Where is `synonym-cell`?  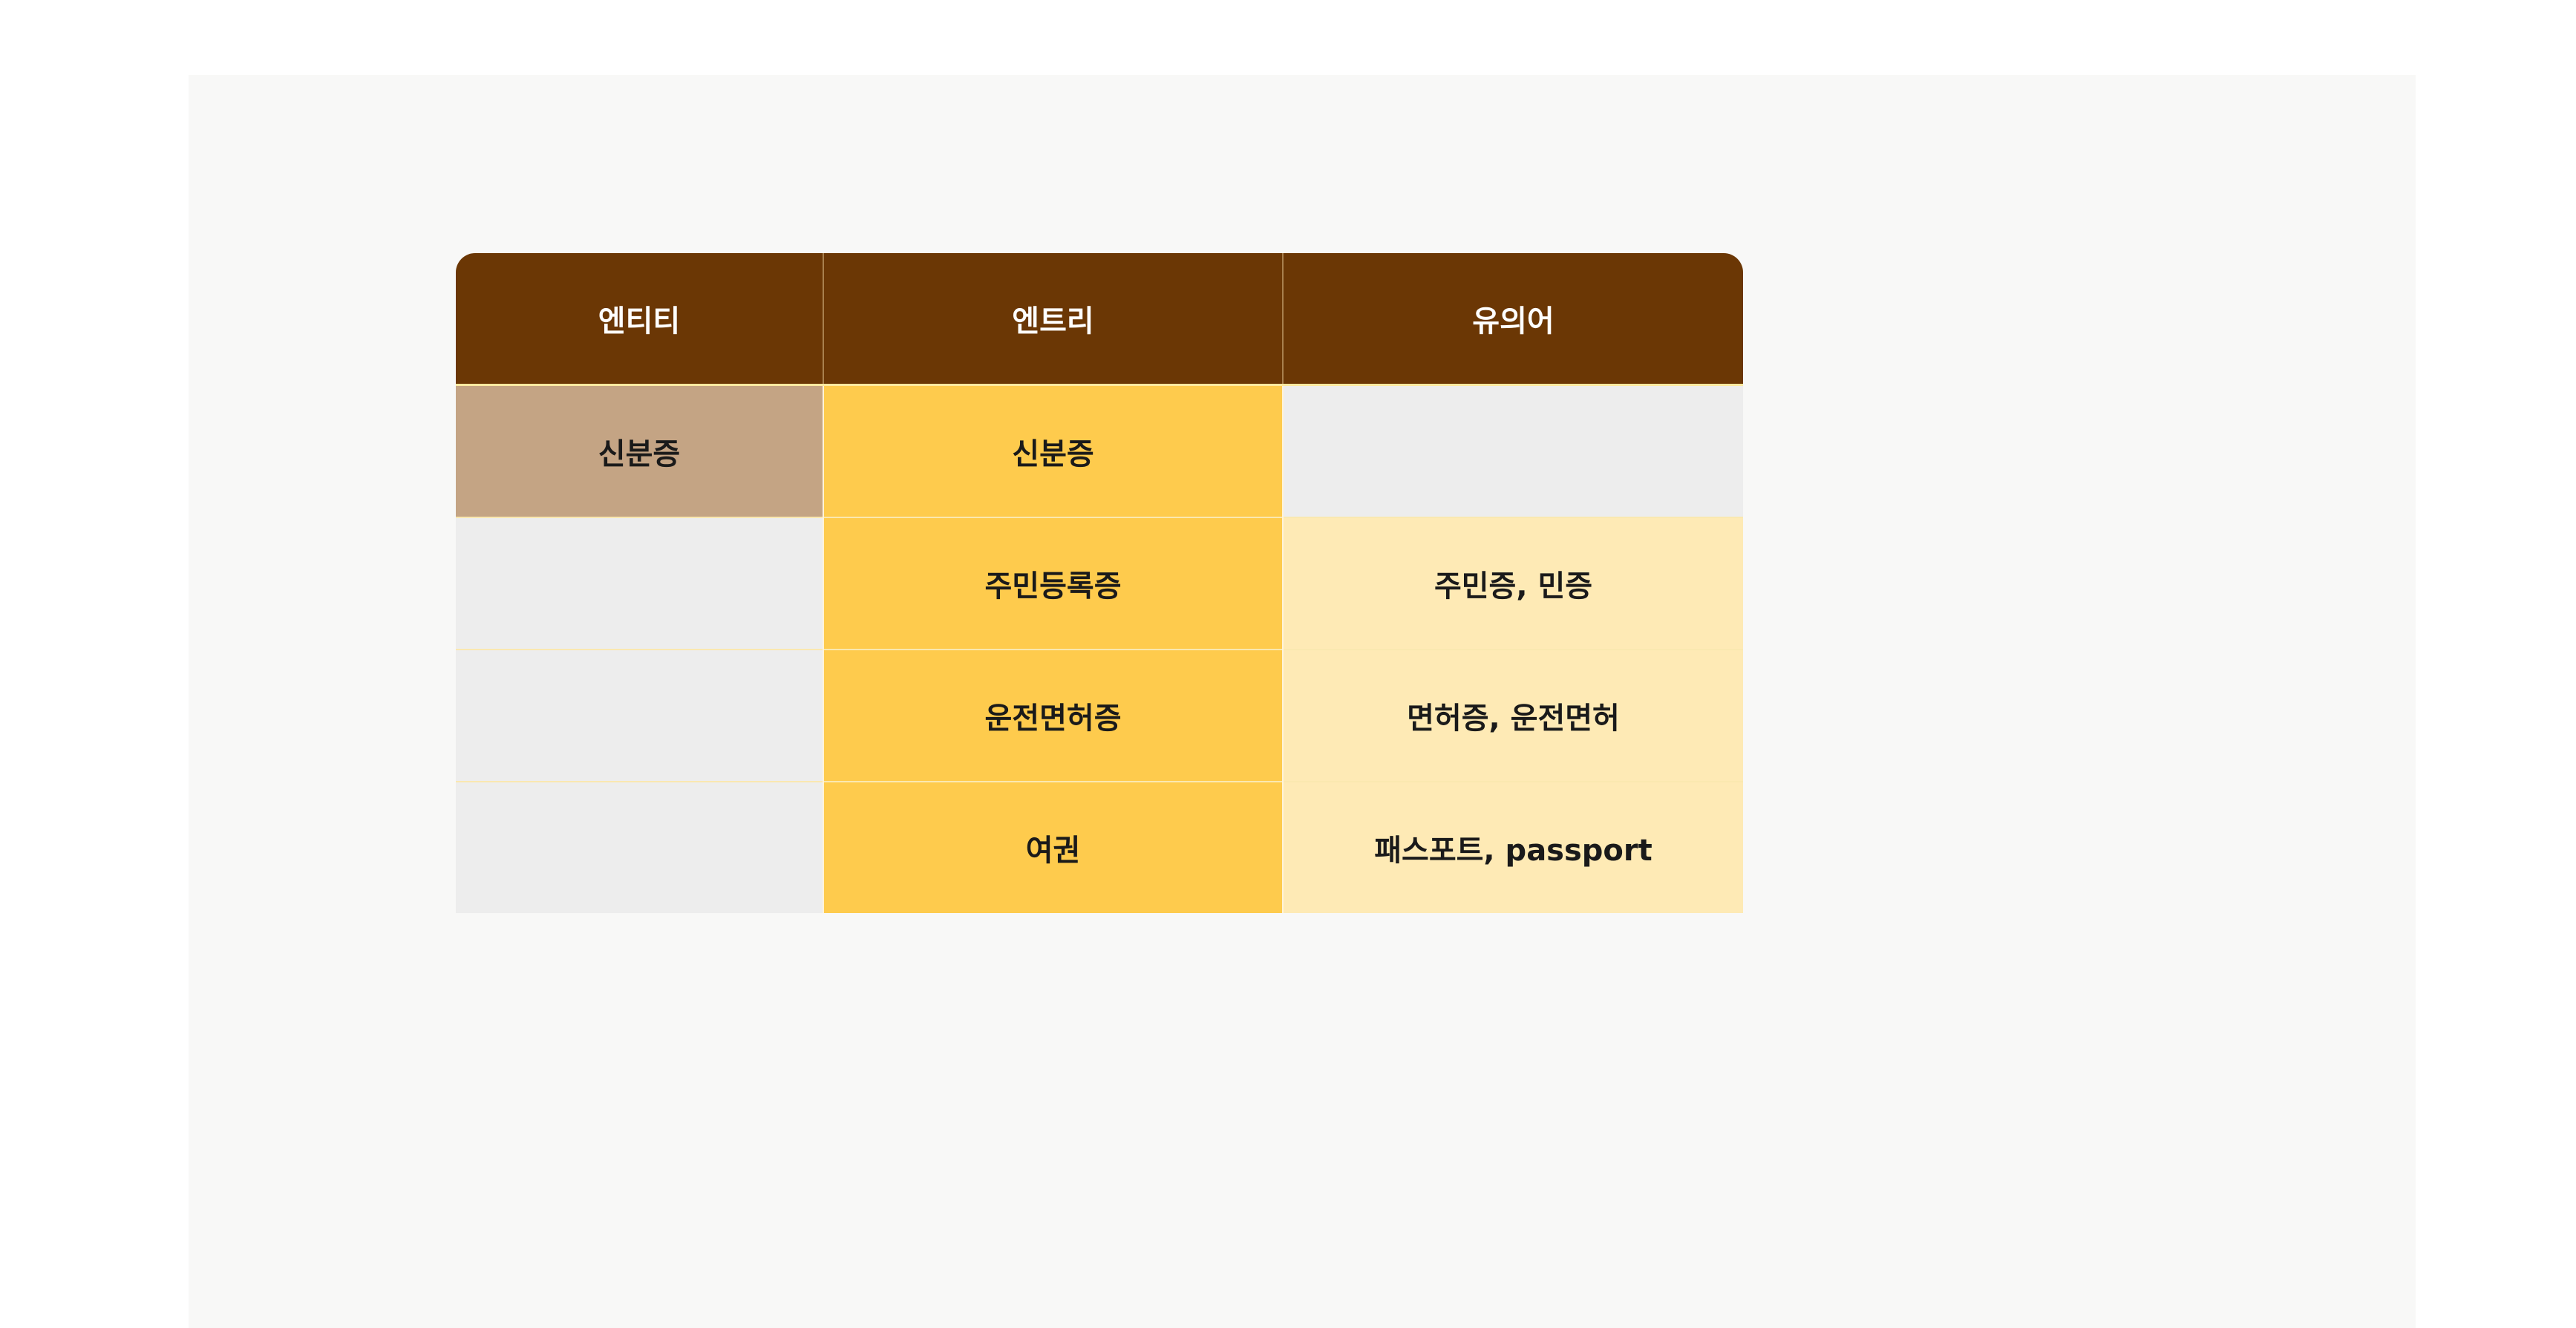
synonym-cell is located at coordinates (1513, 451).